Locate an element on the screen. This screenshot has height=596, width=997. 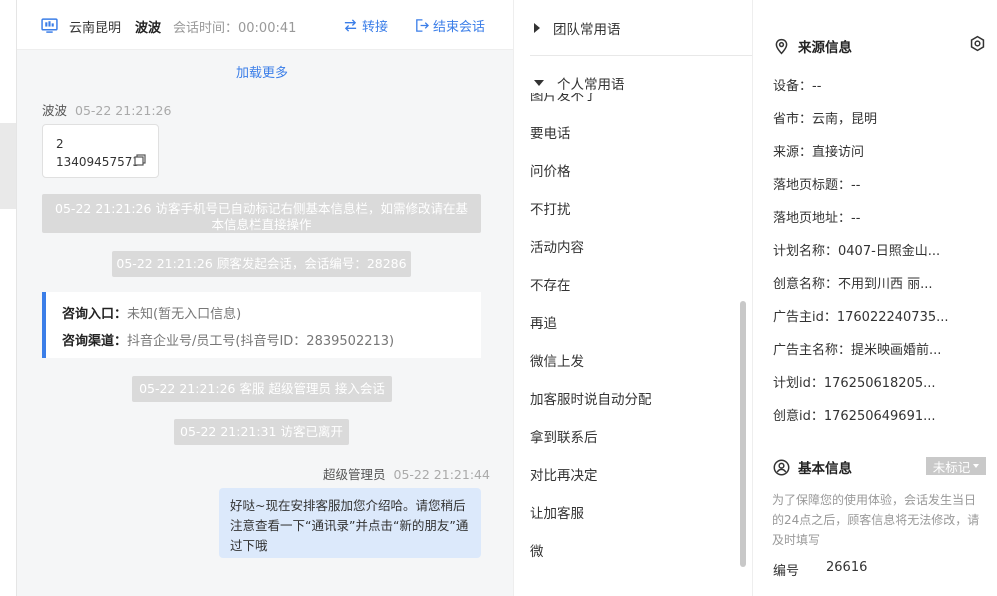
gear-icon is located at coordinates (977, 43).